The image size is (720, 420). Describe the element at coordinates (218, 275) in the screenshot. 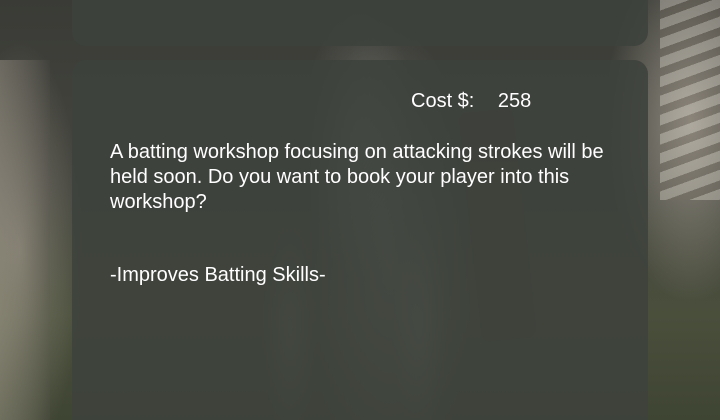

I see `workshop-benefit: -Improves Batting Skills-` at that location.